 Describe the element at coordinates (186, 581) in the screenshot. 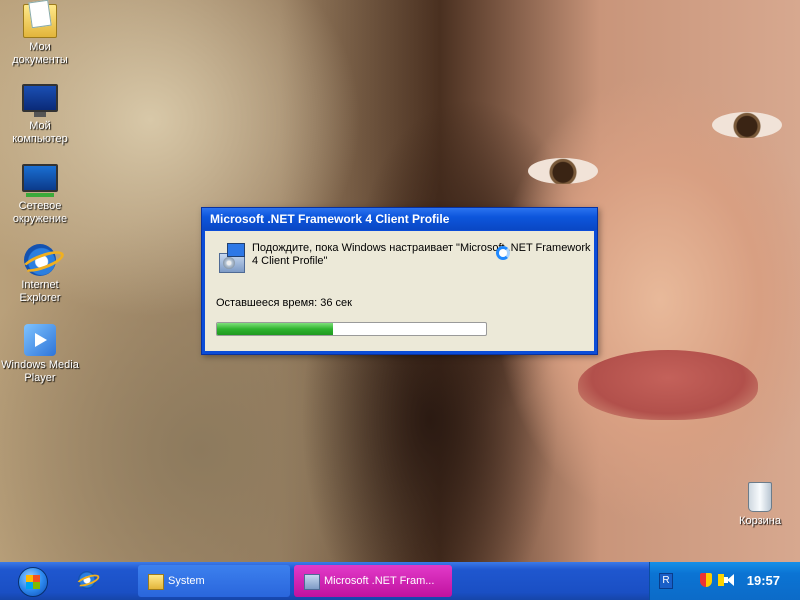

I see `taskbar-item-label: System` at that location.